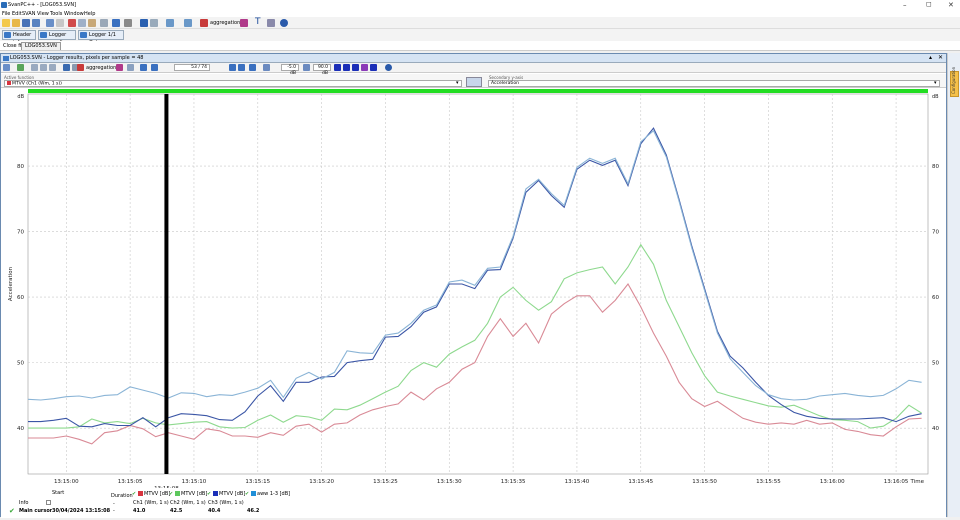 The width and height of the screenshot is (960, 520). What do you see at coordinates (166, 487) in the screenshot?
I see `cursor-time-label: 13:15:08` at bounding box center [166, 487].